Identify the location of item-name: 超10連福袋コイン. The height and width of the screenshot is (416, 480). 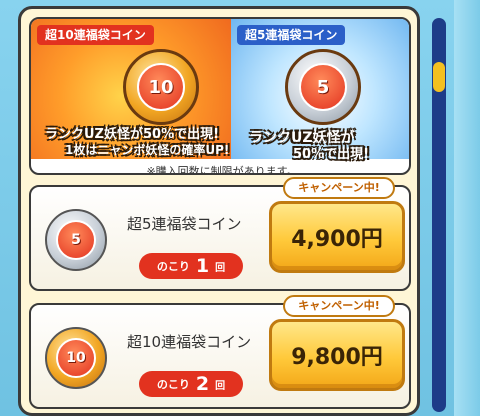
(189, 342).